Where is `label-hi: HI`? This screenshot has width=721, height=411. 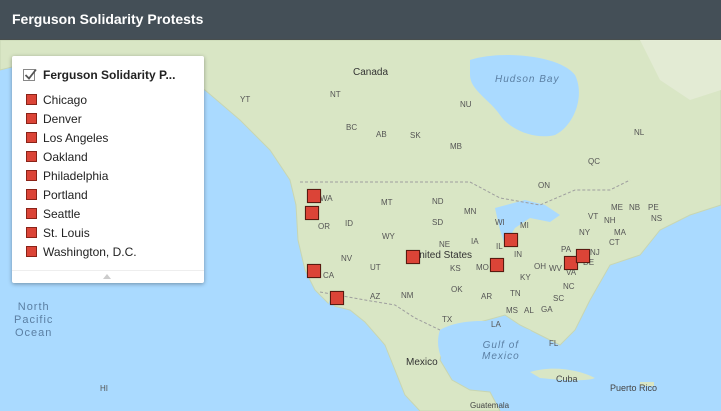 label-hi: HI is located at coordinates (104, 388).